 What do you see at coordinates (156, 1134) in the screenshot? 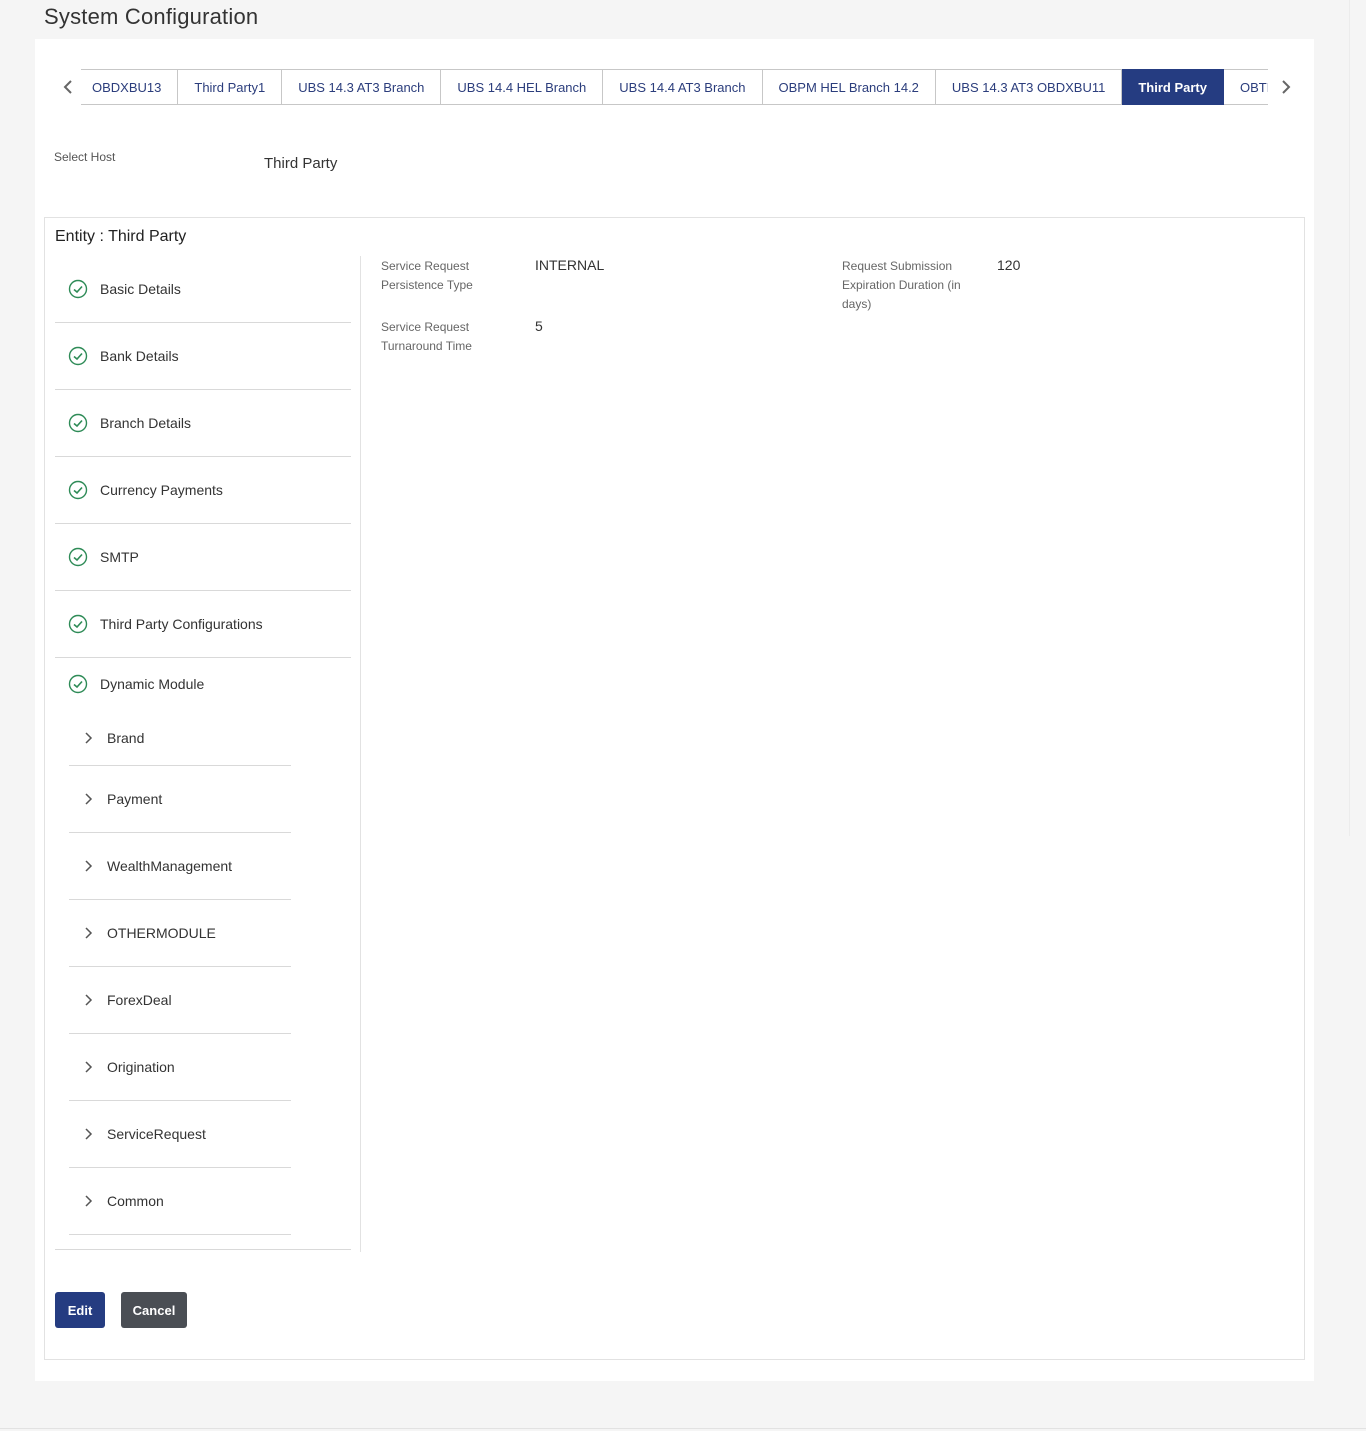
I see `sub-item-label: ServiceRequest` at bounding box center [156, 1134].